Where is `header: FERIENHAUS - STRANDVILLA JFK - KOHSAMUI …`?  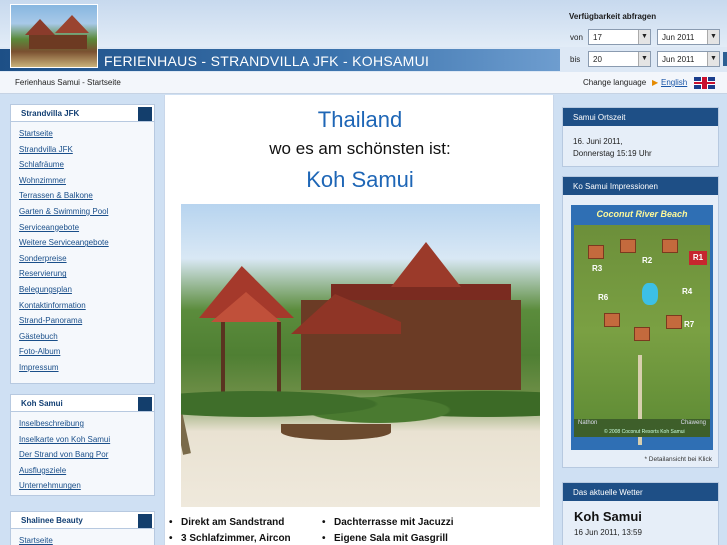 header: FERIENHAUS - STRANDVILLA JFK - KOHSAMUI … is located at coordinates (363, 36).